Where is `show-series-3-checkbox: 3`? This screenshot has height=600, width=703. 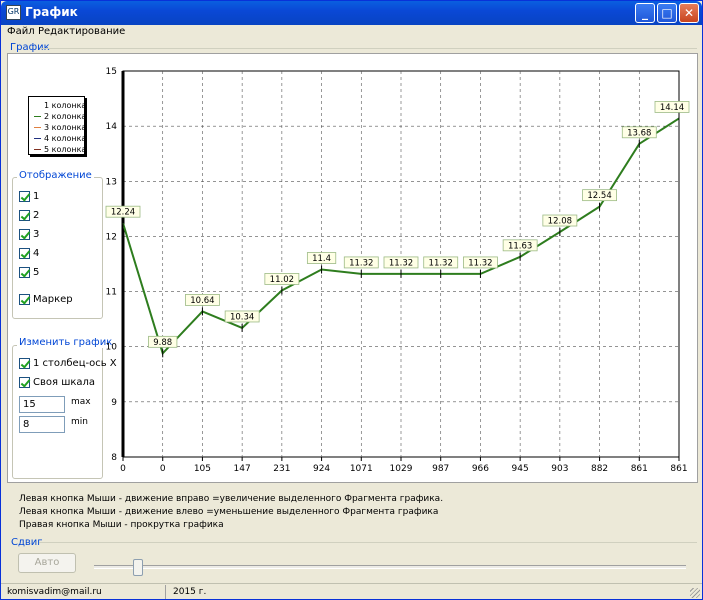
show-series-3-checkbox: 3 is located at coordinates (29, 235).